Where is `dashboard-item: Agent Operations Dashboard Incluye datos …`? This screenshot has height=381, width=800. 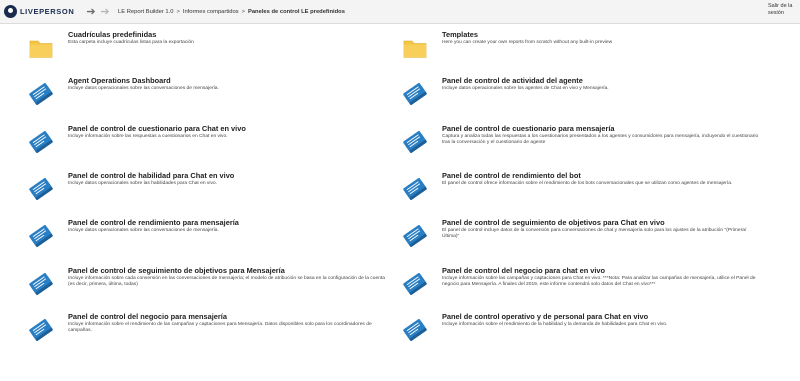 dashboard-item: Agent Operations Dashboard Incluye datos … is located at coordinates (213, 98).